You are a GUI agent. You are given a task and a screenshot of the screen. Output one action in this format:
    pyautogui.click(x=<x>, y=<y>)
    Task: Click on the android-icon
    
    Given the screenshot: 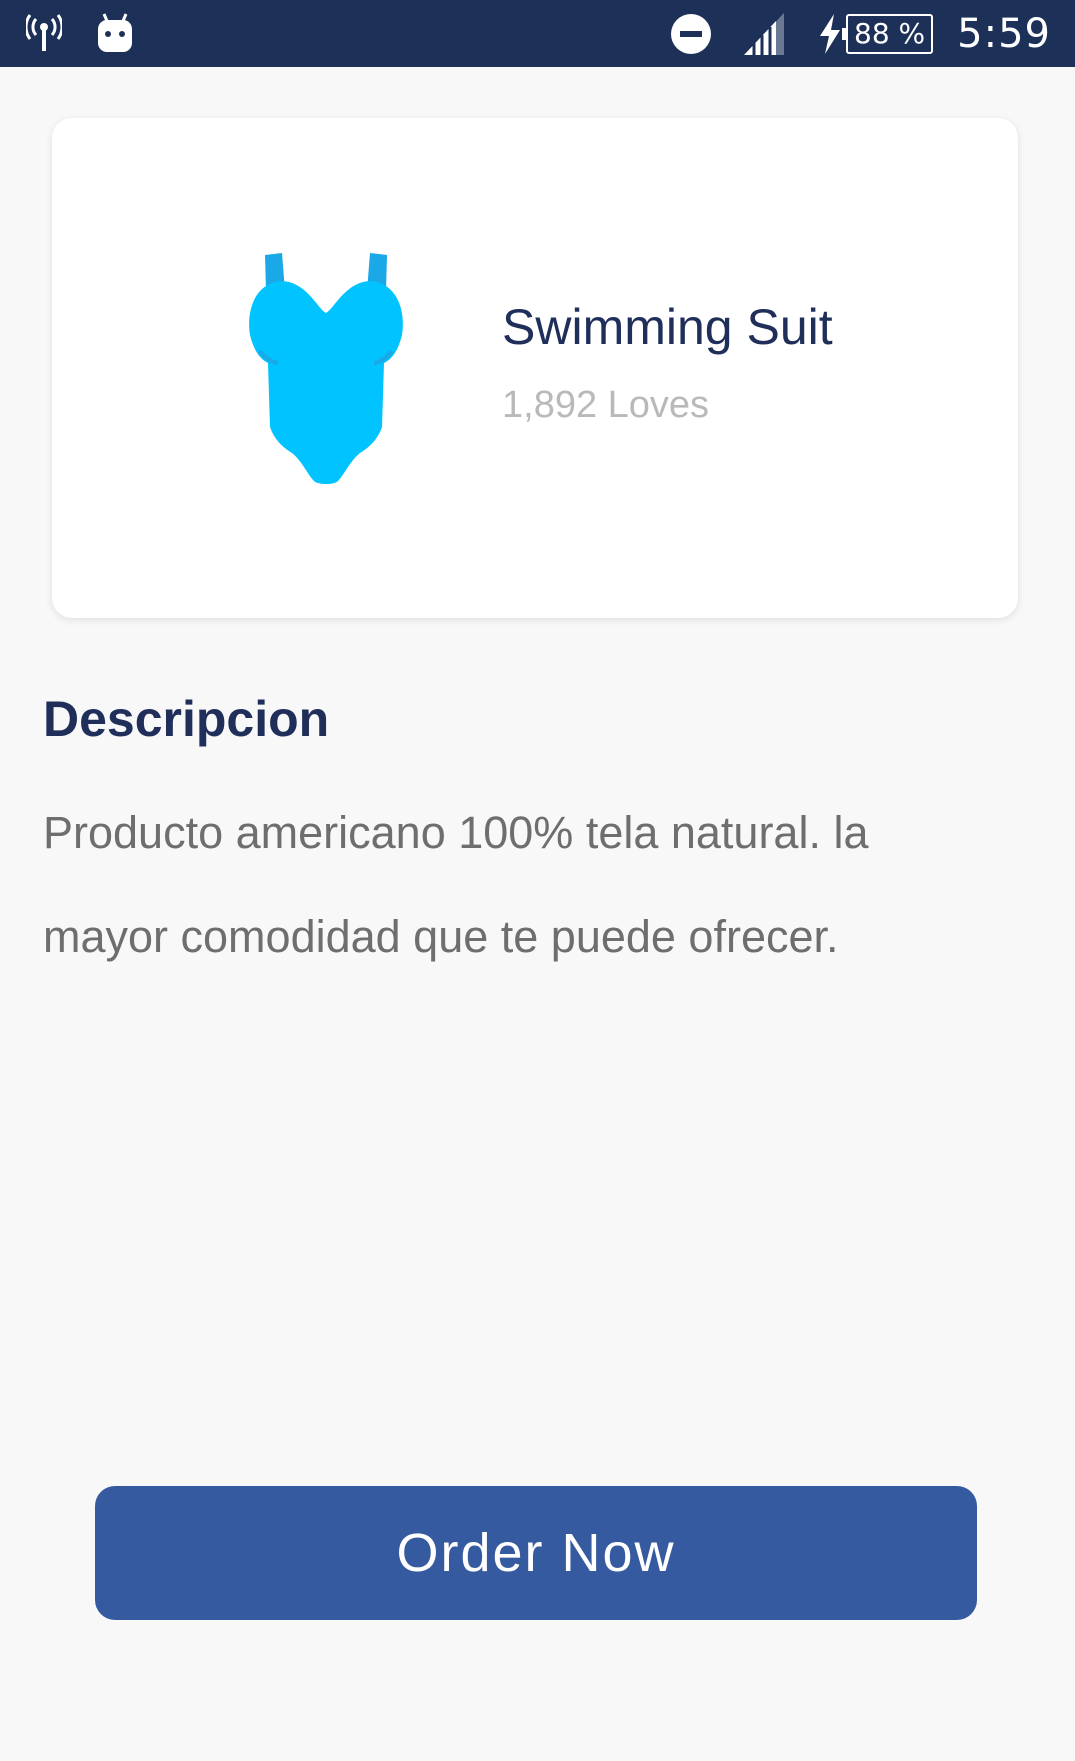 What is the action you would take?
    pyautogui.click(x=115, y=33)
    